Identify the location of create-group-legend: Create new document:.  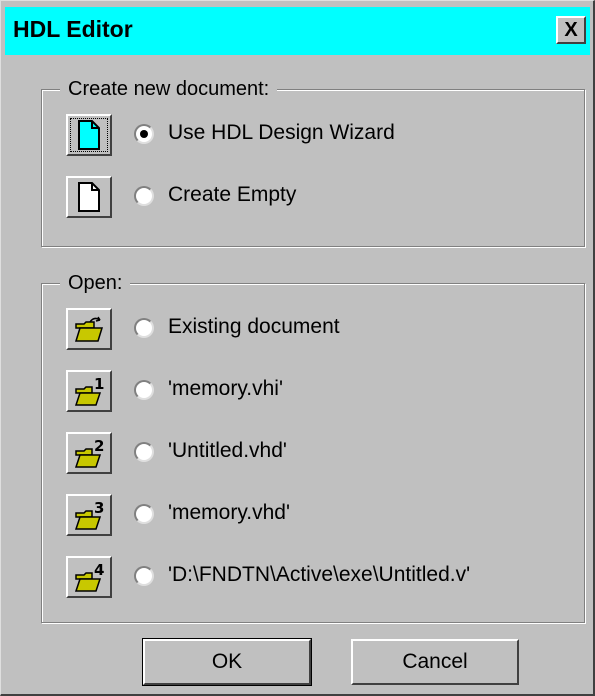
(169, 89).